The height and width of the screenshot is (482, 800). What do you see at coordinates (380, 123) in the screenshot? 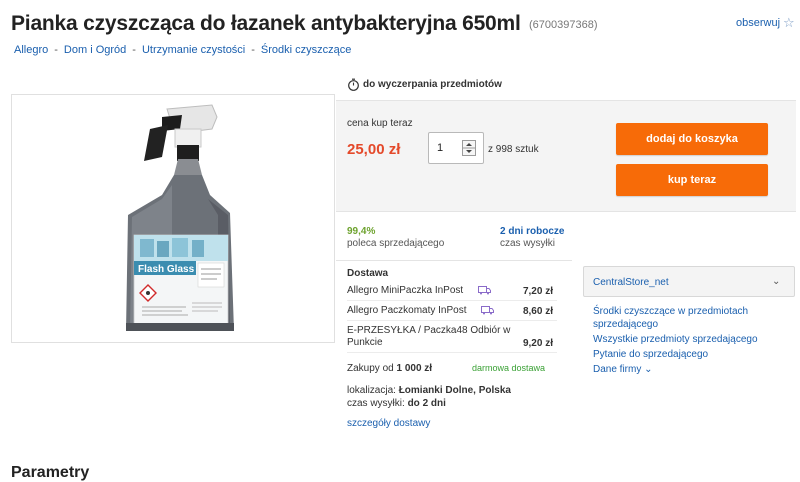
I see `buy-now-price-label: cena kup teraz` at bounding box center [380, 123].